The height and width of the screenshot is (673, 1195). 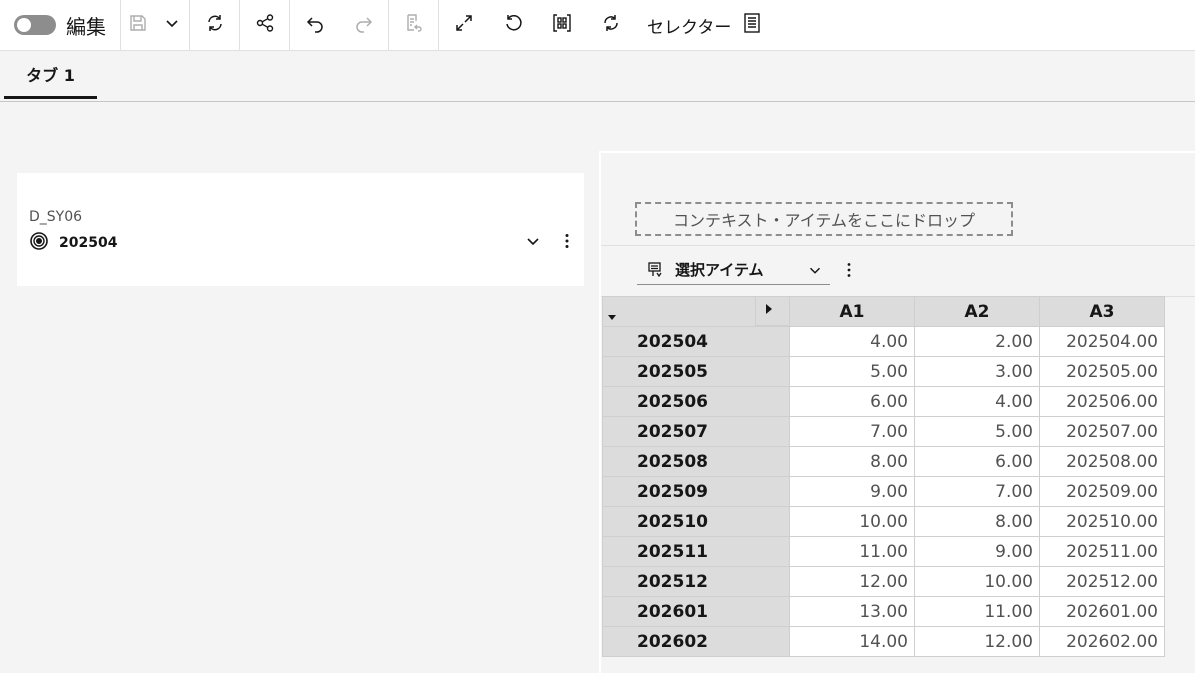 What do you see at coordinates (852, 311) in the screenshot?
I see `column-header: A1` at bounding box center [852, 311].